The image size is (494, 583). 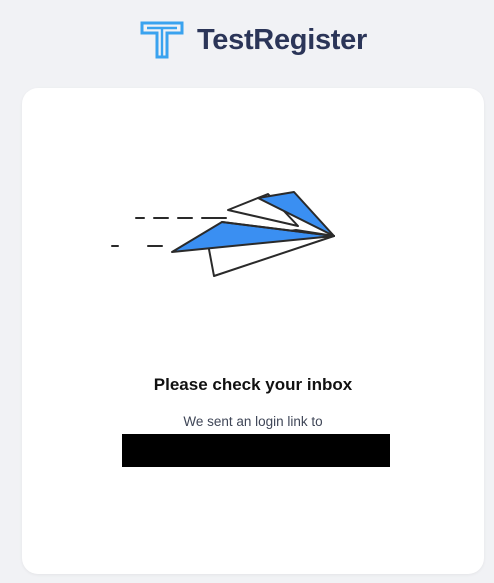 I want to click on redacted-email, so click(x=256, y=450).